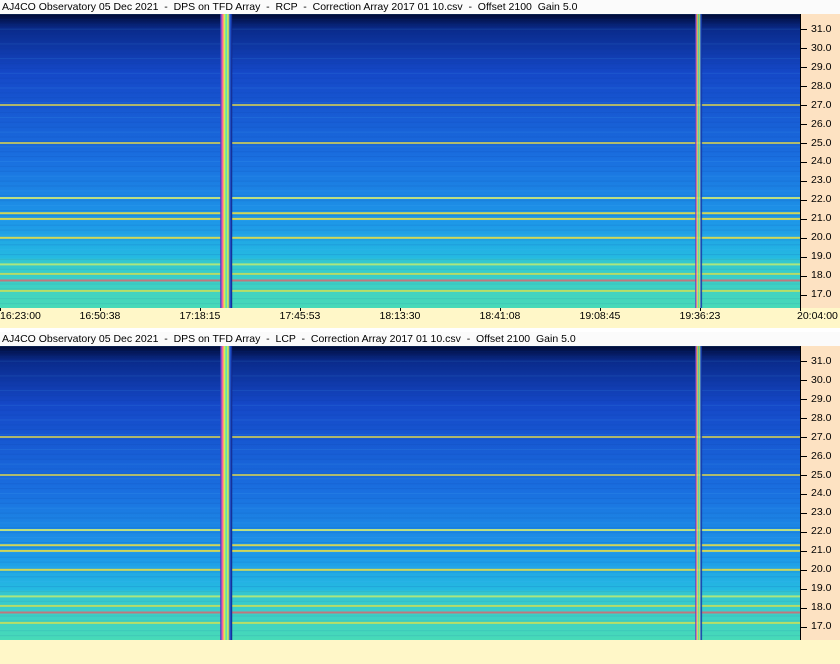 The image size is (840, 664). What do you see at coordinates (821, 512) in the screenshot?
I see `y-tick-label: 23.0` at bounding box center [821, 512].